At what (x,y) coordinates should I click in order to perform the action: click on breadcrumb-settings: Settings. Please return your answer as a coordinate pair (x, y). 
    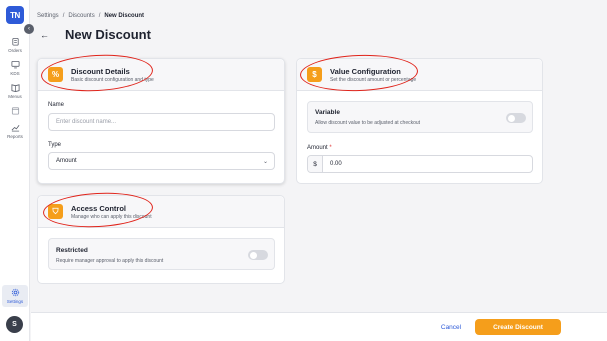
    Looking at the image, I should click on (48, 16).